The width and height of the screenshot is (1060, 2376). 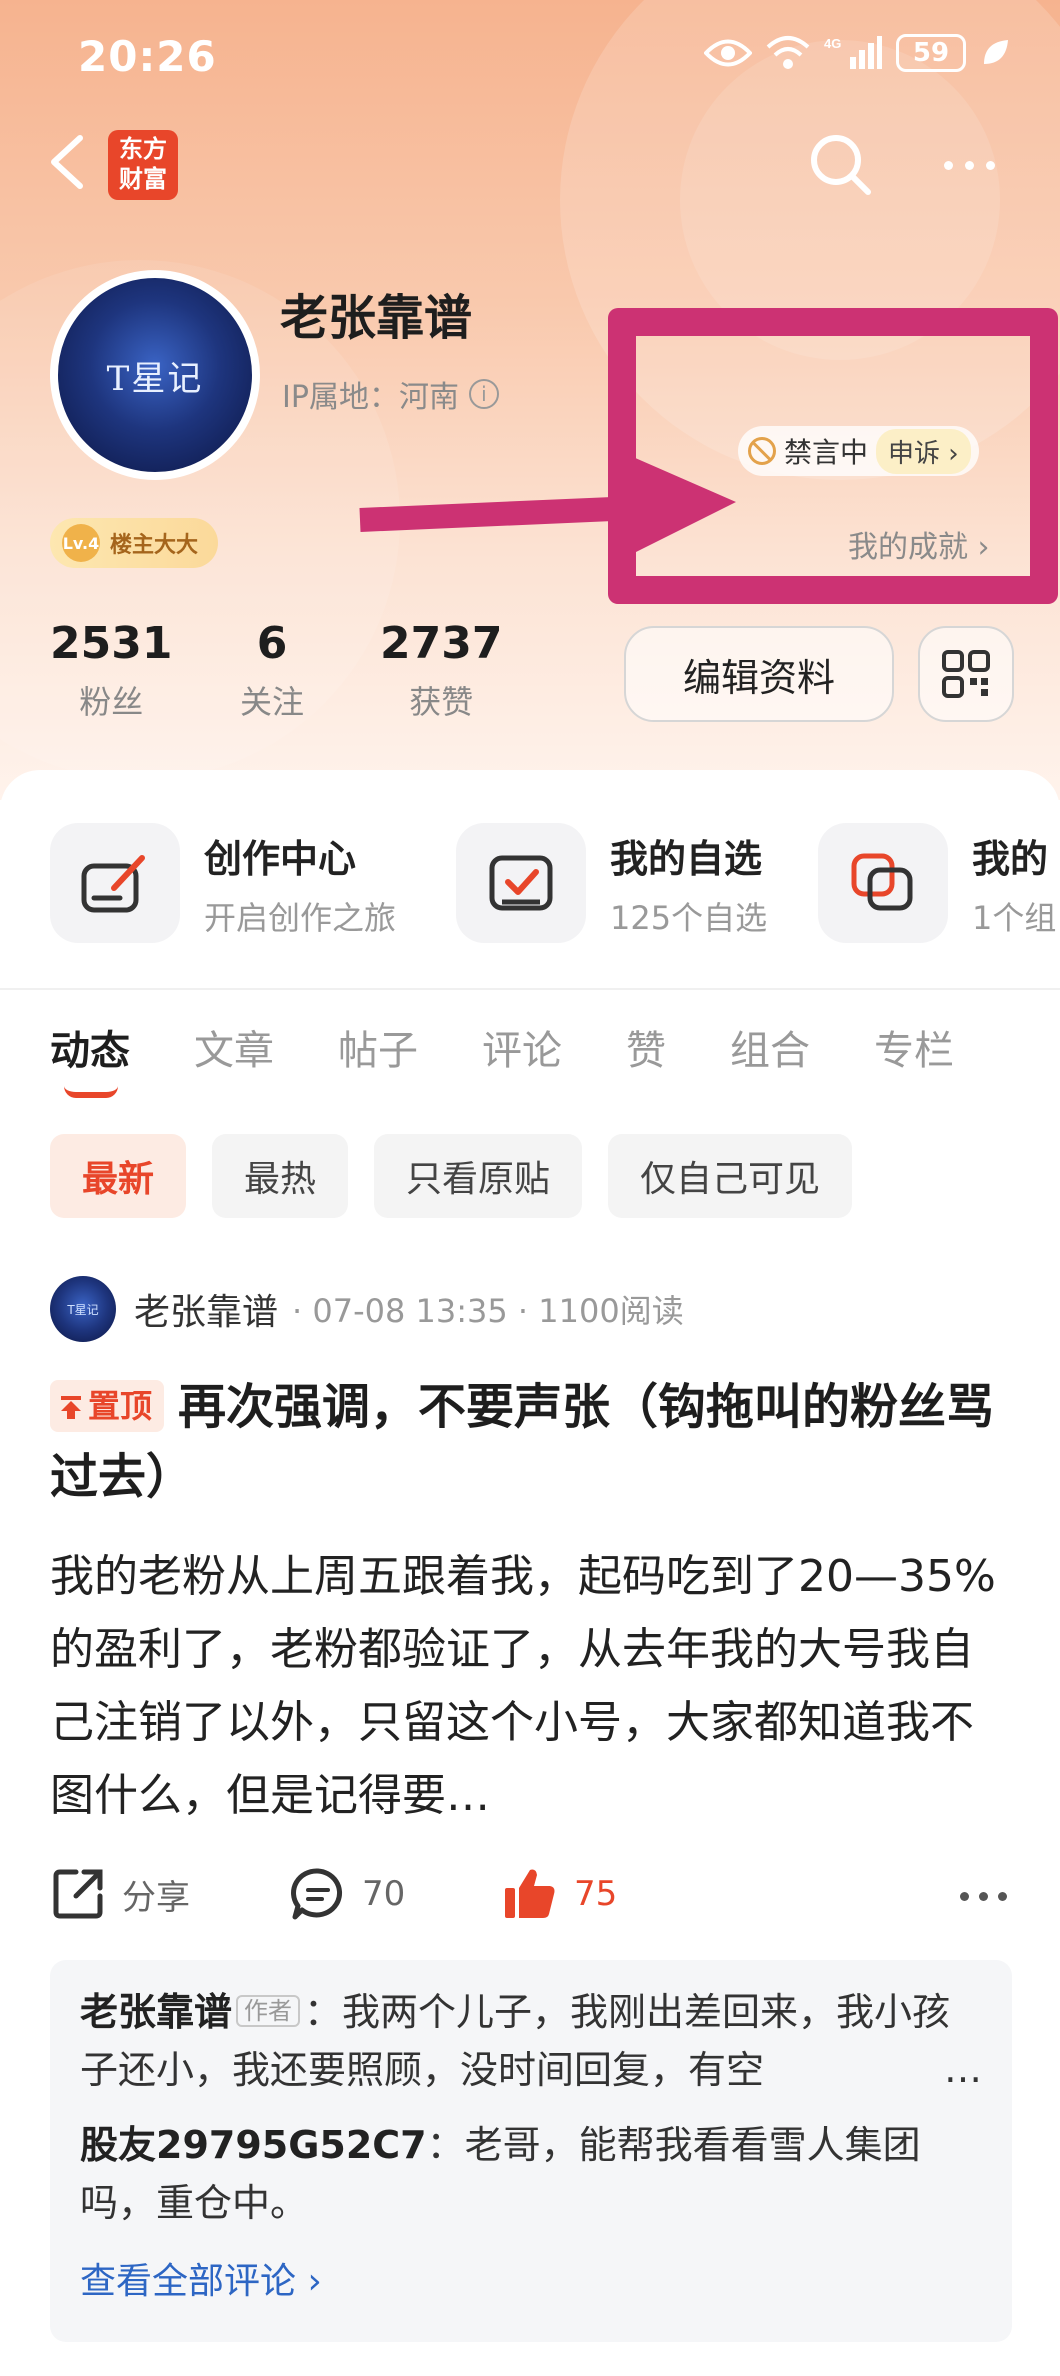 What do you see at coordinates (81, 543) in the screenshot?
I see `level-icon: Lv.4` at bounding box center [81, 543].